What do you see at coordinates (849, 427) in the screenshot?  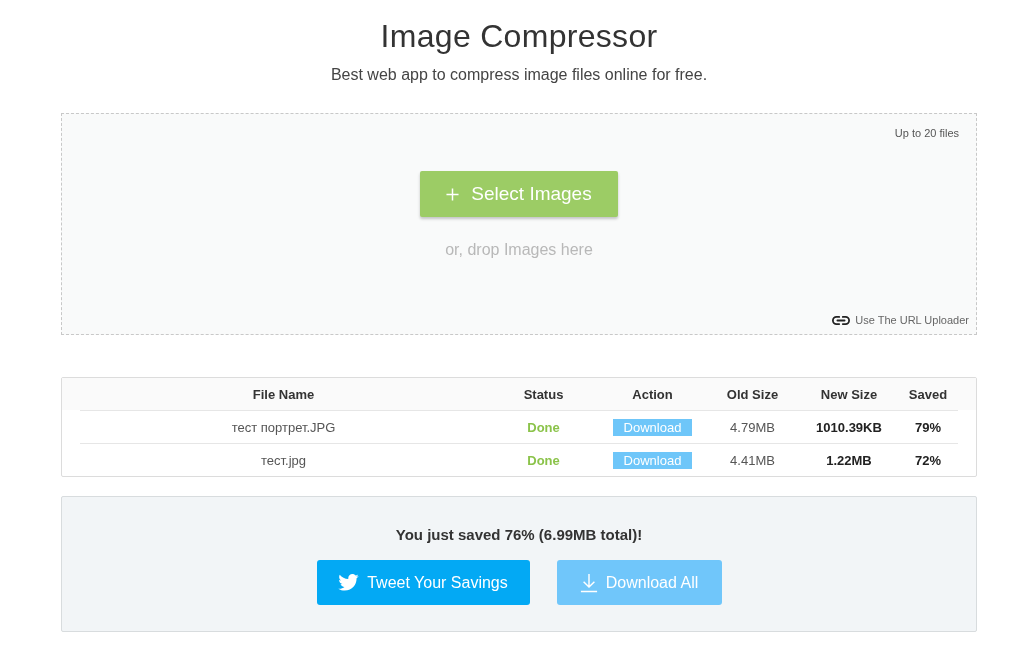 I see `table-cell: 1010.39KB` at bounding box center [849, 427].